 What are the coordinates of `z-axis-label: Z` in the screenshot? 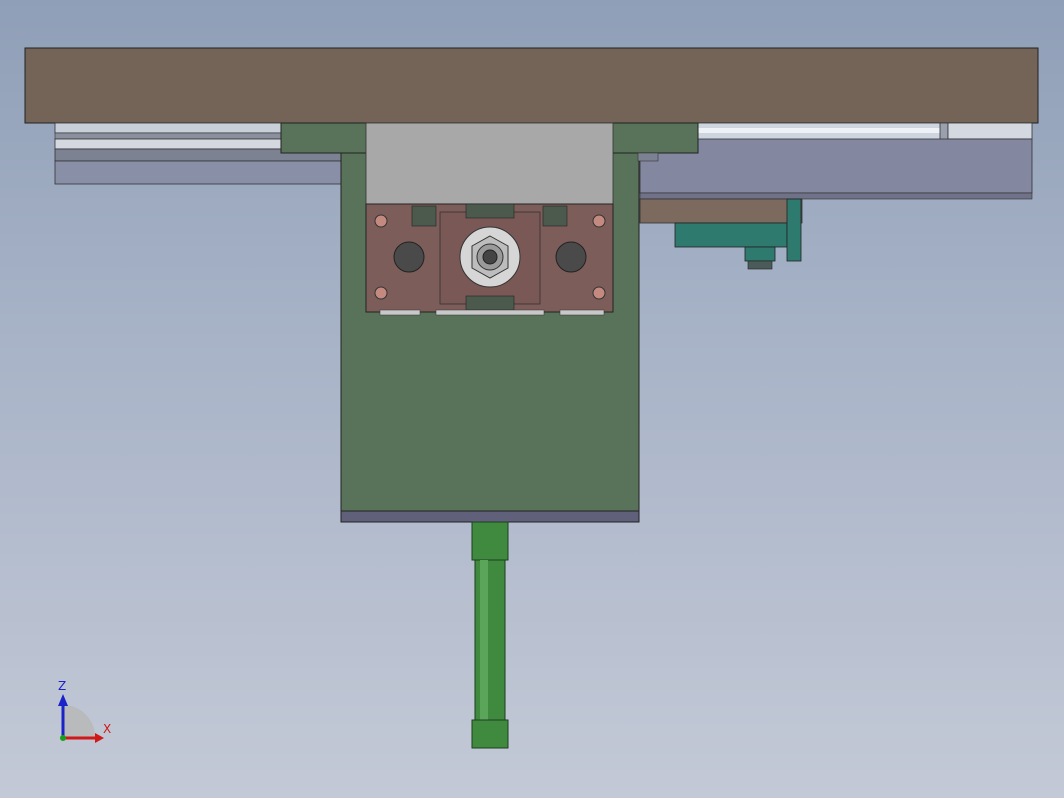 It's located at (62, 686).